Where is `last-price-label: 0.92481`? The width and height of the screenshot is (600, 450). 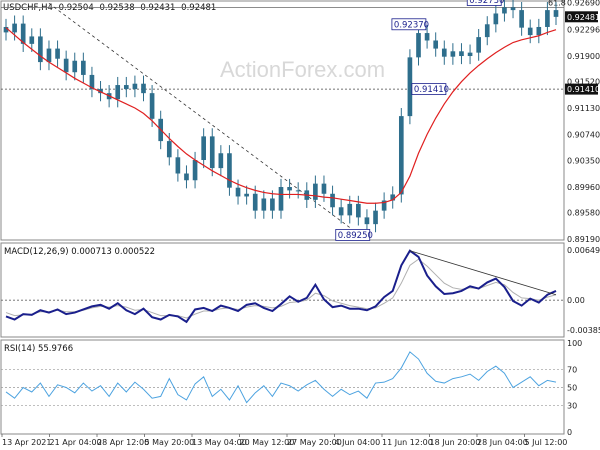 last-price-label: 0.92481 is located at coordinates (583, 17).